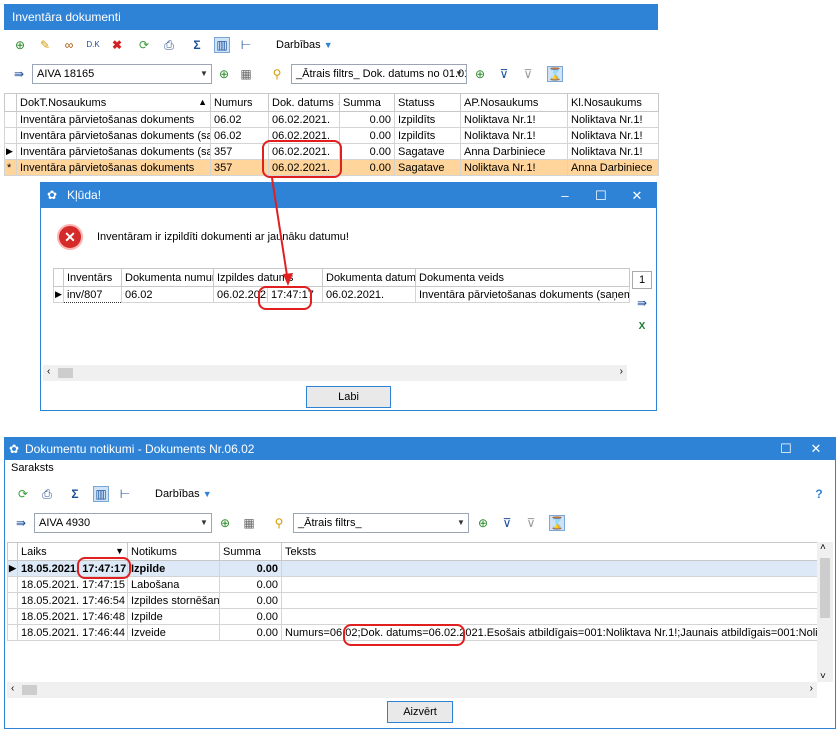 The width and height of the screenshot is (840, 732). What do you see at coordinates (531, 523) in the screenshot?
I see `funnel-clear-icon: ⊽` at bounding box center [531, 523].